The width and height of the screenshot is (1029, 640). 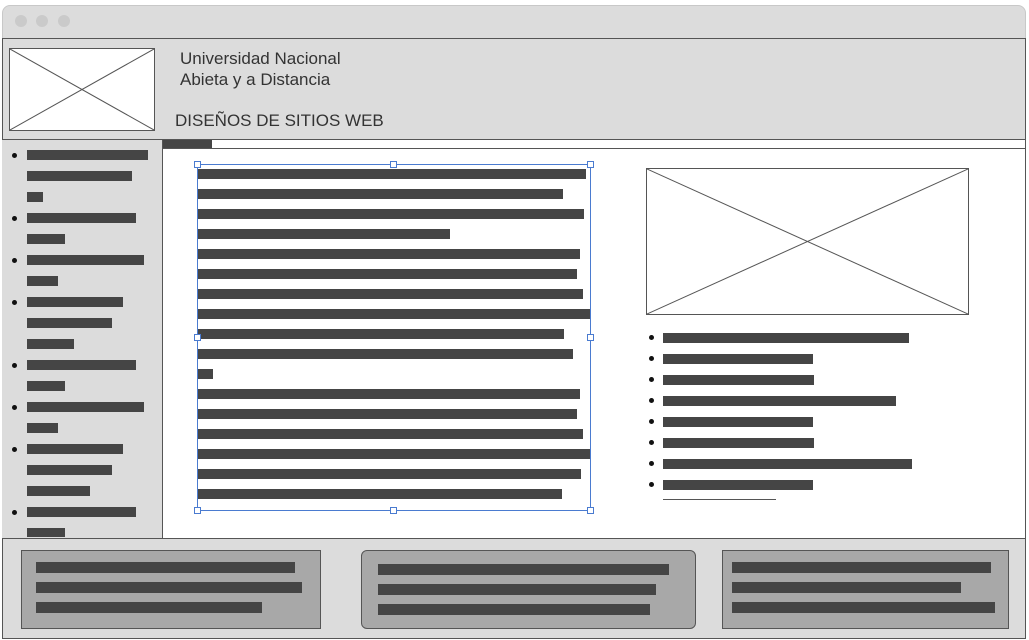 What do you see at coordinates (21, 21) in the screenshot?
I see `close-dot` at bounding box center [21, 21].